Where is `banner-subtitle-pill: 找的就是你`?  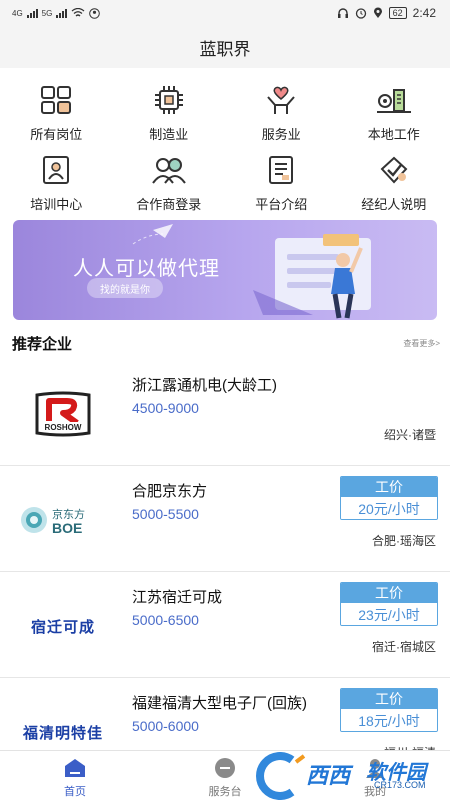 banner-subtitle-pill: 找的就是你 is located at coordinates (125, 288).